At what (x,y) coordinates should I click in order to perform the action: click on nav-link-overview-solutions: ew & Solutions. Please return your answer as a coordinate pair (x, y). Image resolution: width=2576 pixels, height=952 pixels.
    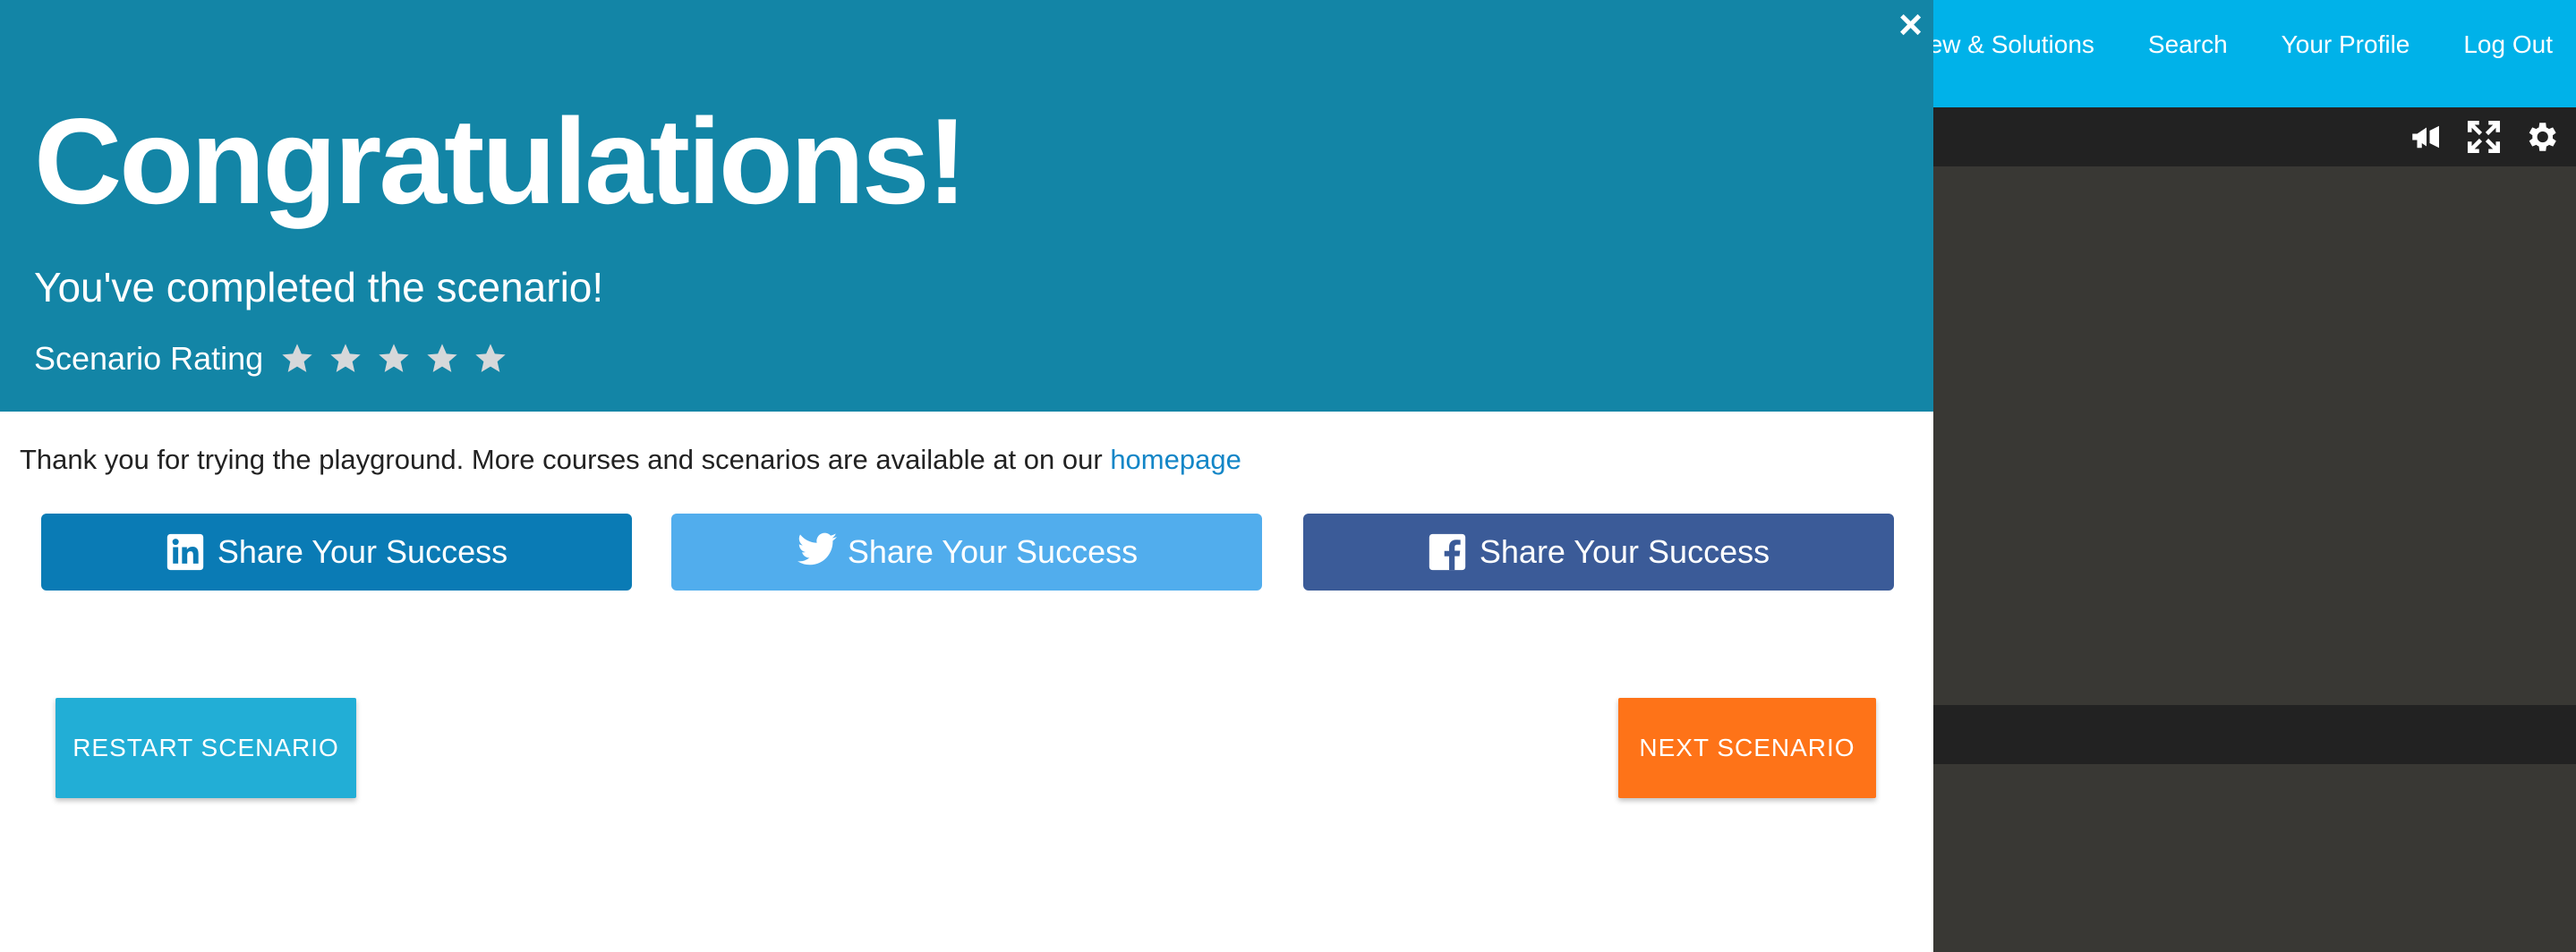
    Looking at the image, I should click on (2011, 44).